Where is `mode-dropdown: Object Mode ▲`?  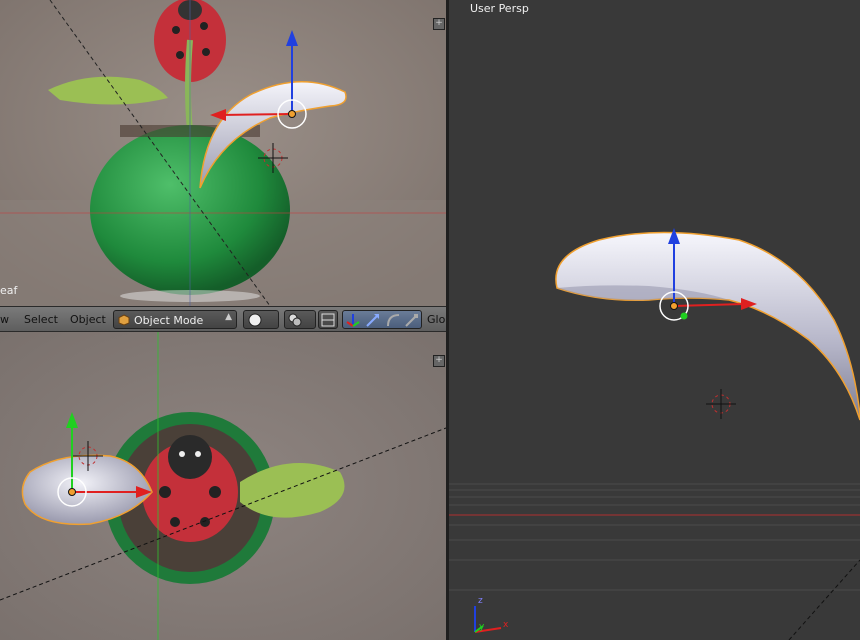
mode-dropdown: Object Mode ▲ is located at coordinates (175, 319).